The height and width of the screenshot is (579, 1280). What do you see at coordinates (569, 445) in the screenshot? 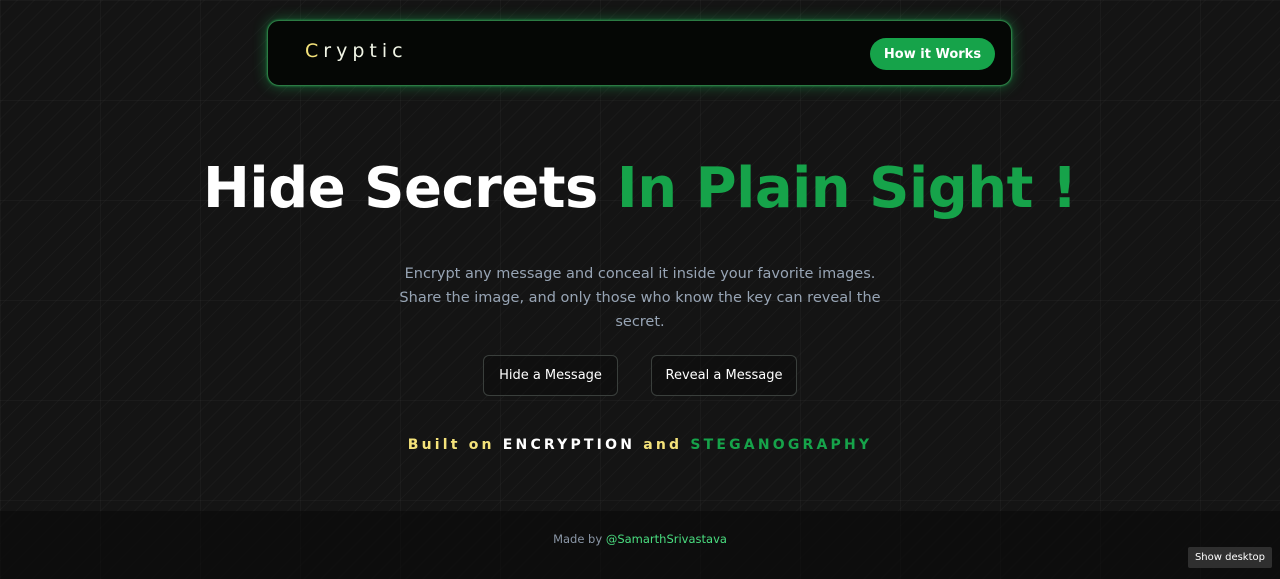
I see `encryption-label: ENCRYPTION` at bounding box center [569, 445].